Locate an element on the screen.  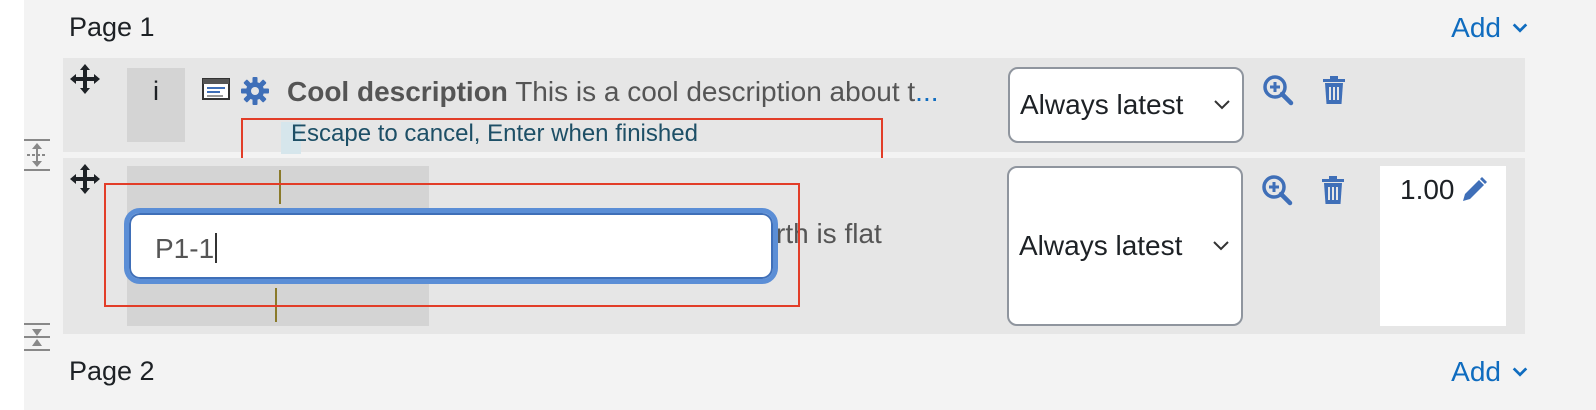
page-title: Page 1 is located at coordinates (112, 27).